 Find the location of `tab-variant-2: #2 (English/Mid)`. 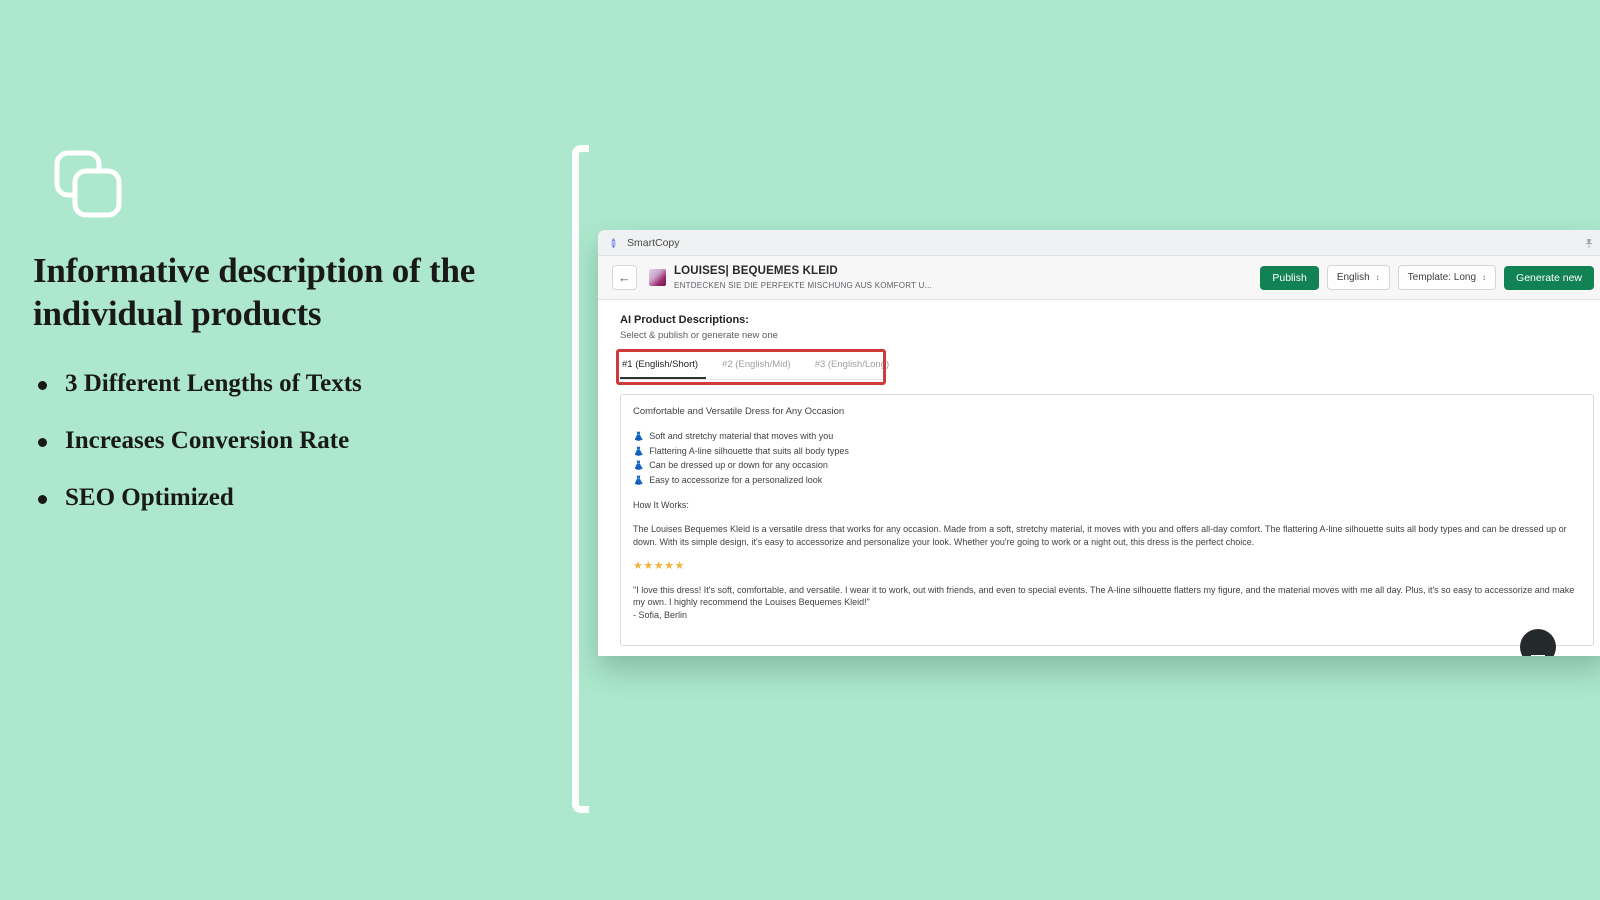

tab-variant-2: #2 (English/Mid) is located at coordinates (759, 366).